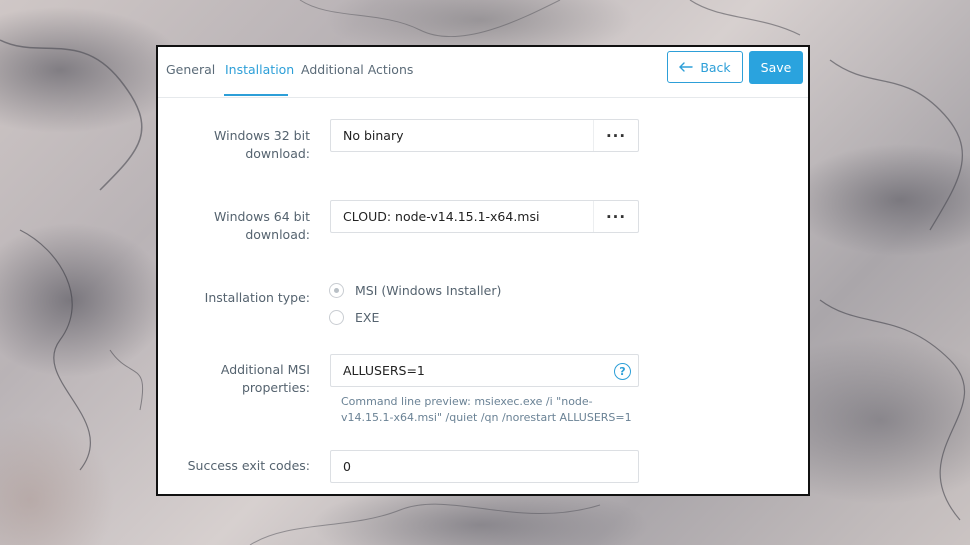 The width and height of the screenshot is (970, 545). I want to click on radio-msi: MSI (Windows Installer), so click(415, 290).